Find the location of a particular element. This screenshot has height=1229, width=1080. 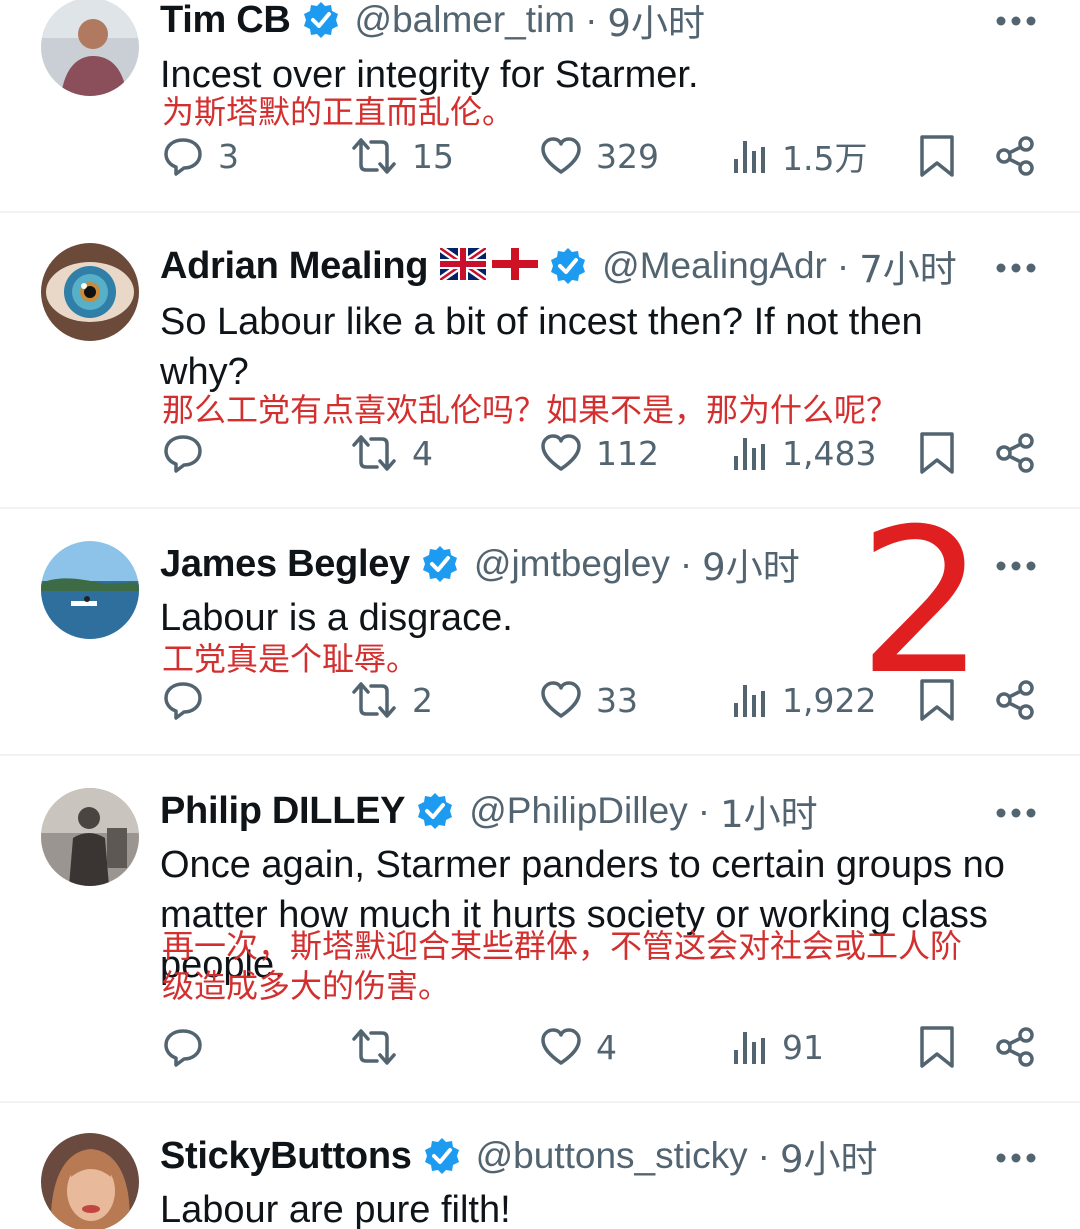

handle: @balmer_tim is located at coordinates (465, 20).